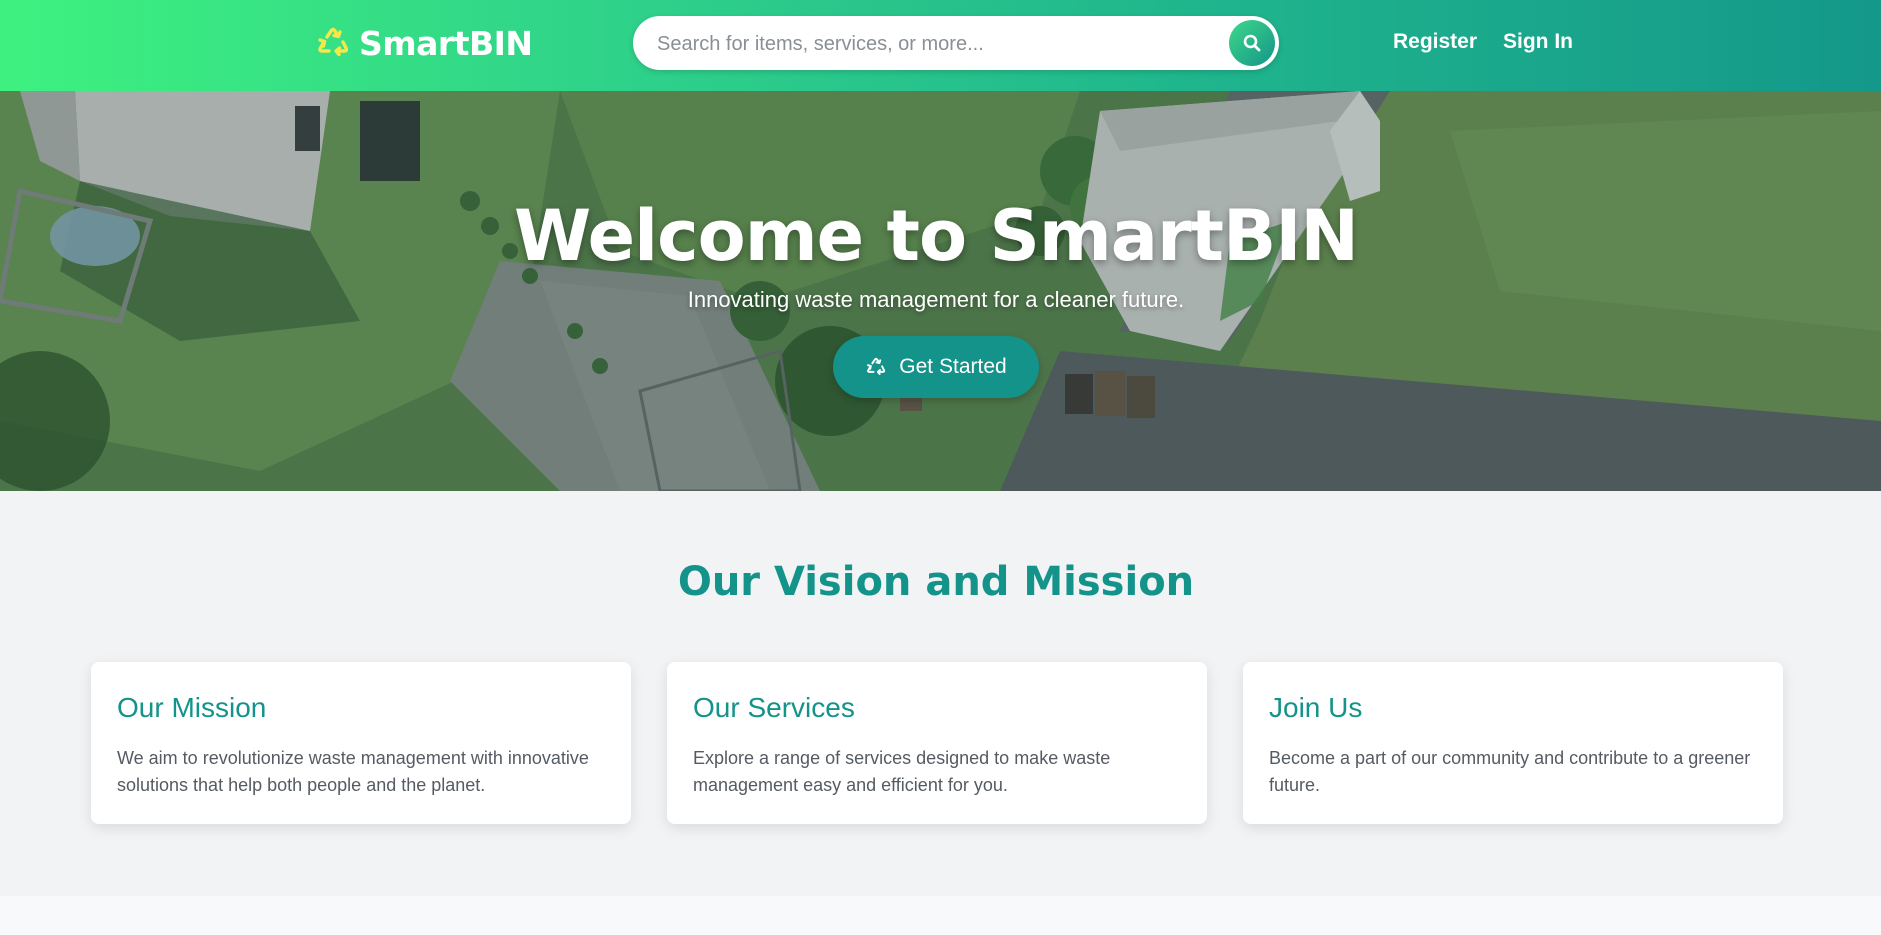 This screenshot has width=1881, height=935. What do you see at coordinates (1316, 707) in the screenshot?
I see `card-title: Join Us` at bounding box center [1316, 707].